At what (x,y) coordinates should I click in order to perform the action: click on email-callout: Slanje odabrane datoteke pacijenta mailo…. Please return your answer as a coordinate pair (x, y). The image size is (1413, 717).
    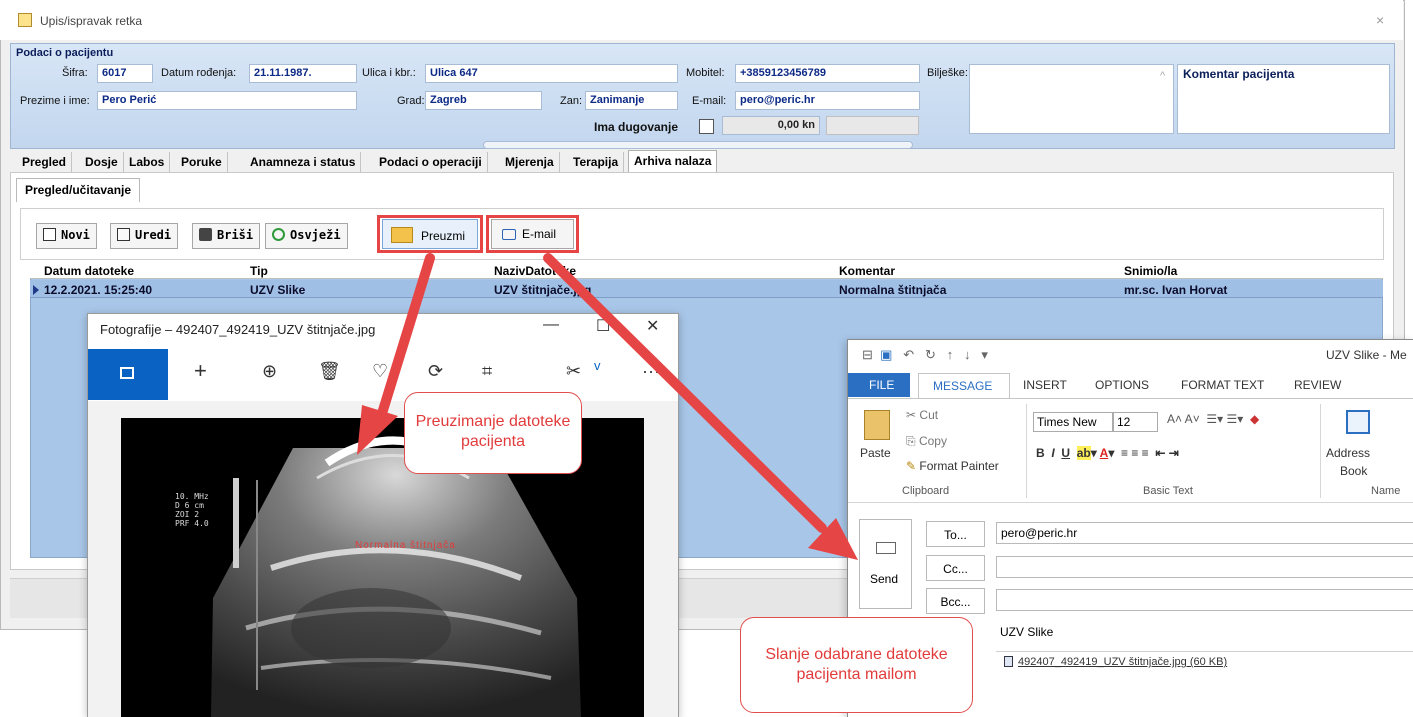
    Looking at the image, I should click on (856, 665).